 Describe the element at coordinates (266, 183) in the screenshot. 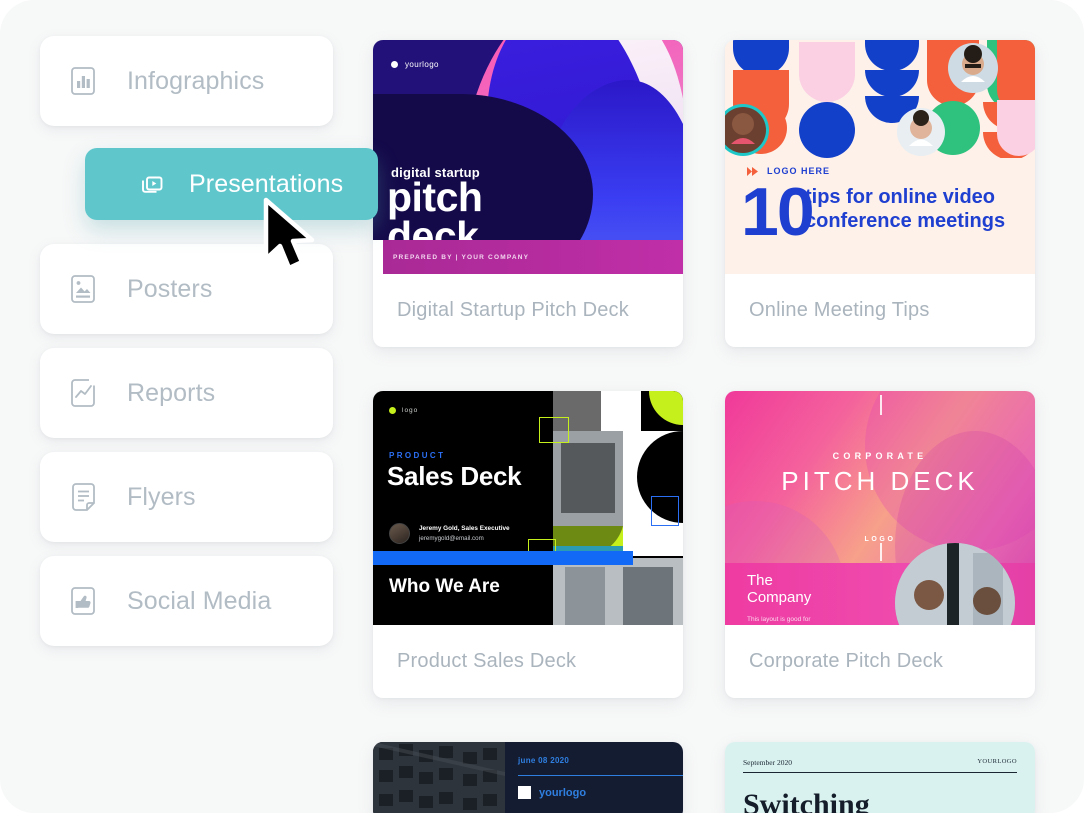

I see `sidebar-item-label: Presentations` at that location.